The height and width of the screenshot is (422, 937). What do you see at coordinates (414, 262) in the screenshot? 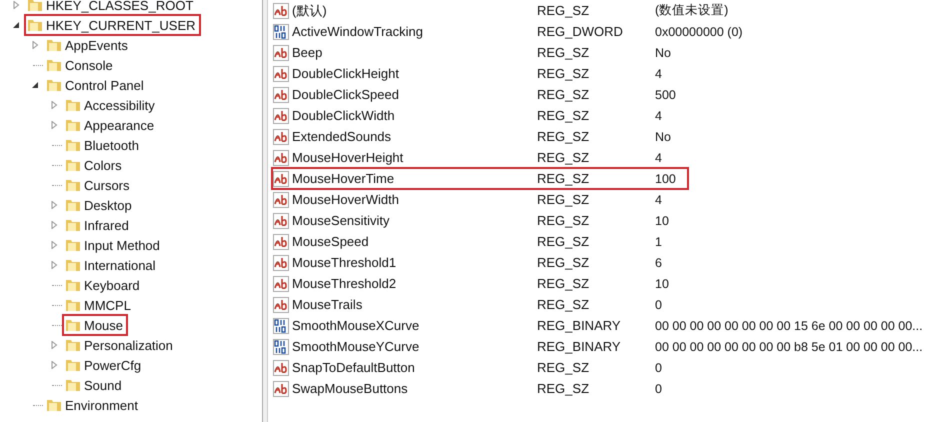
I see `value-name: MouseThreshold1` at bounding box center [414, 262].